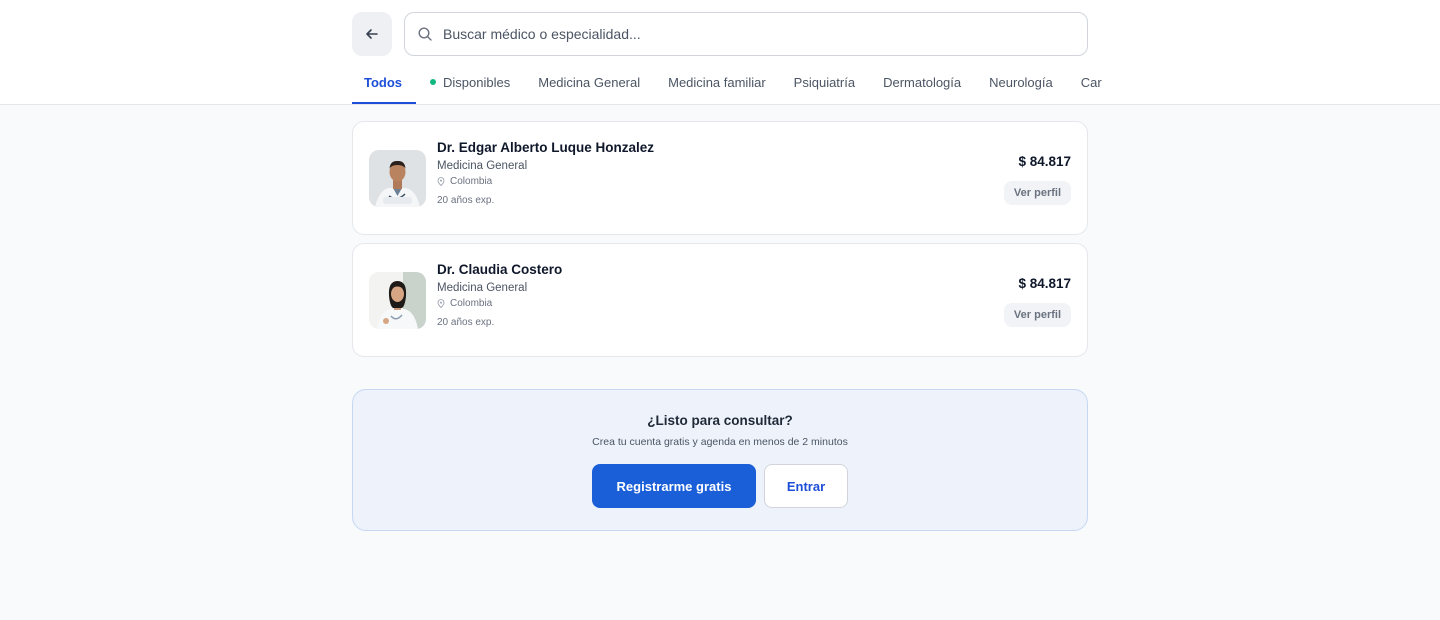 The height and width of the screenshot is (620, 1440). What do you see at coordinates (674, 486) in the screenshot?
I see `register-button: Registrarme gratis` at bounding box center [674, 486].